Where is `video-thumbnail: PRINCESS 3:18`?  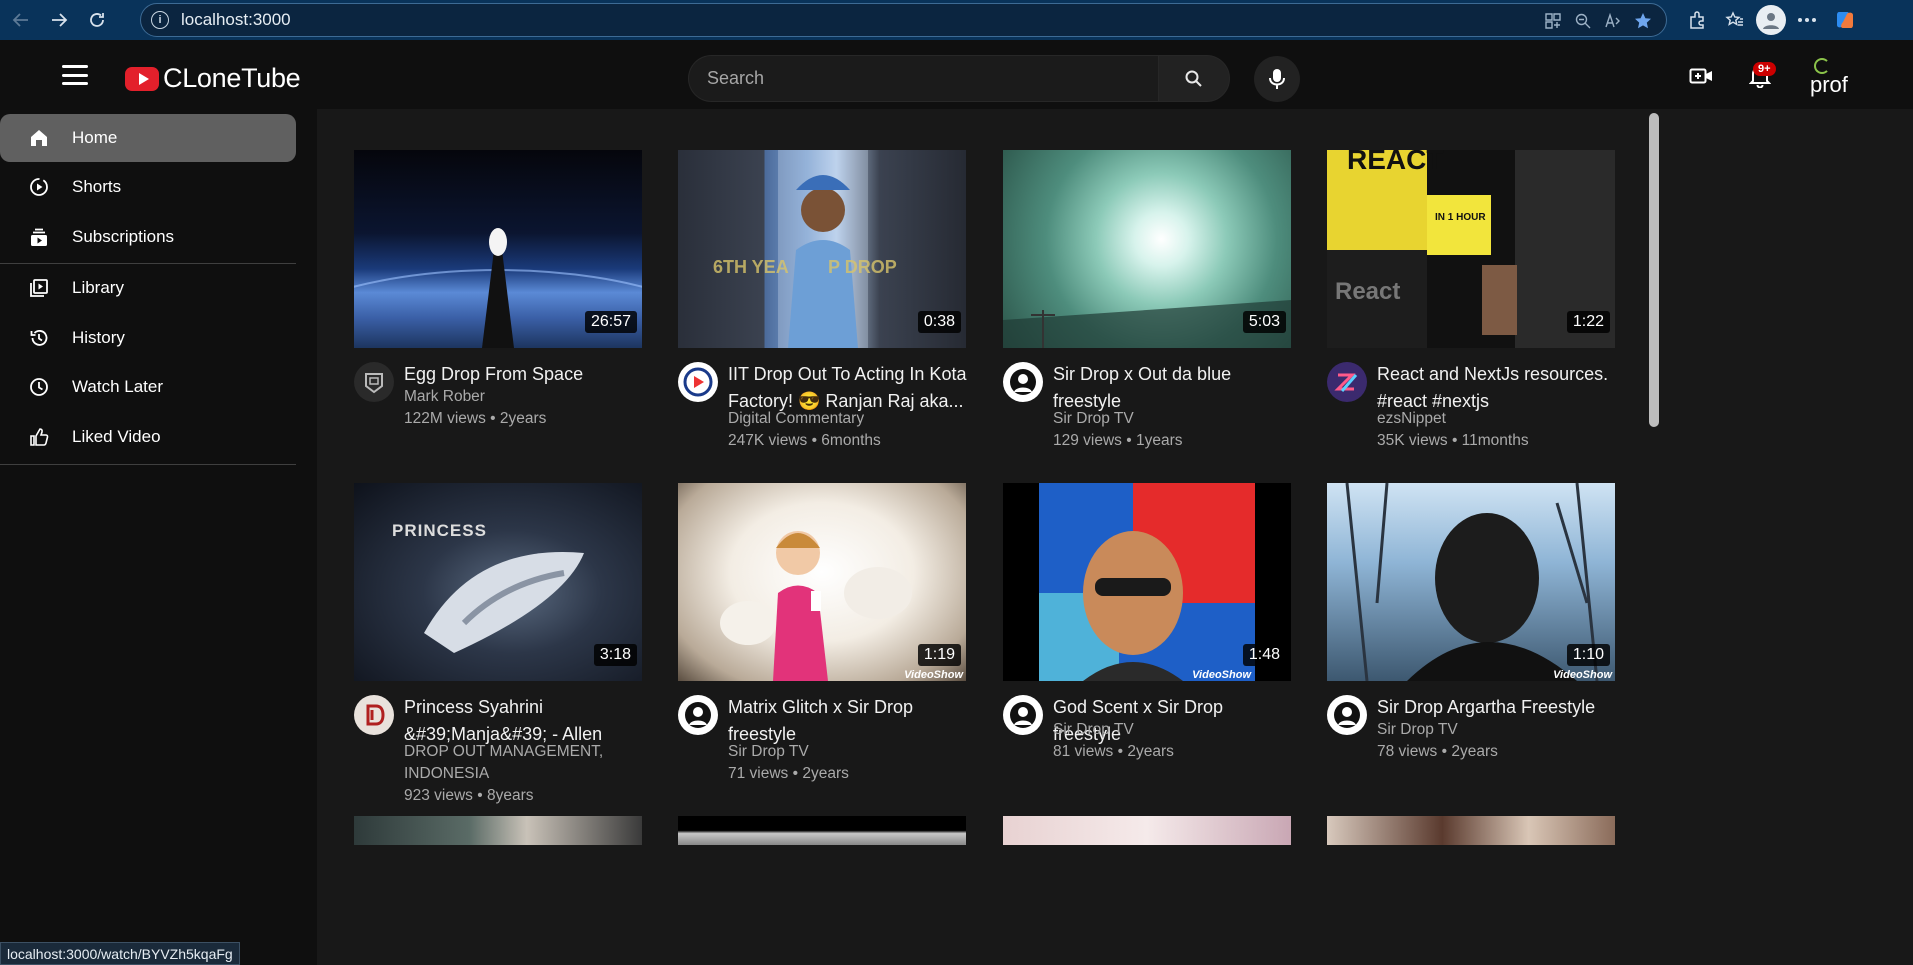 video-thumbnail: PRINCESS 3:18 is located at coordinates (498, 582).